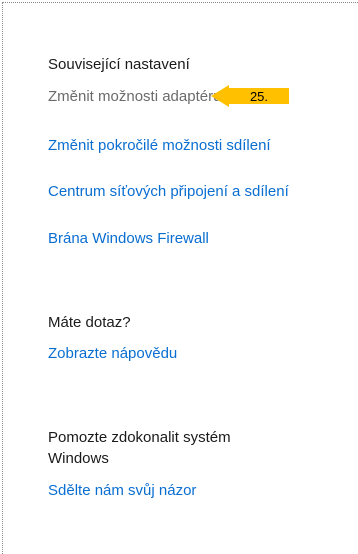 This screenshot has height=554, width=358. I want to click on callout-arrow-icon, so click(220, 96).